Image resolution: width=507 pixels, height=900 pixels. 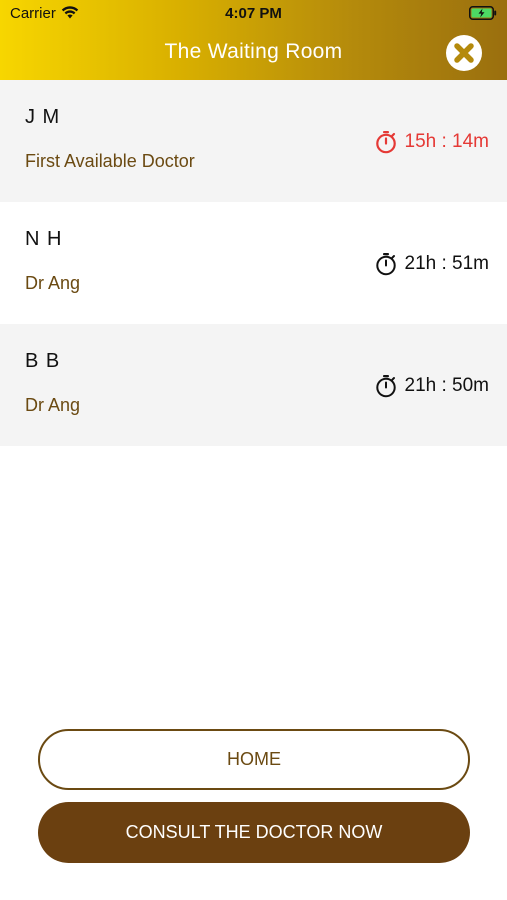 What do you see at coordinates (254, 832) in the screenshot?
I see `consult-doctor-button: CONSULT THE DOCTOR NOW` at bounding box center [254, 832].